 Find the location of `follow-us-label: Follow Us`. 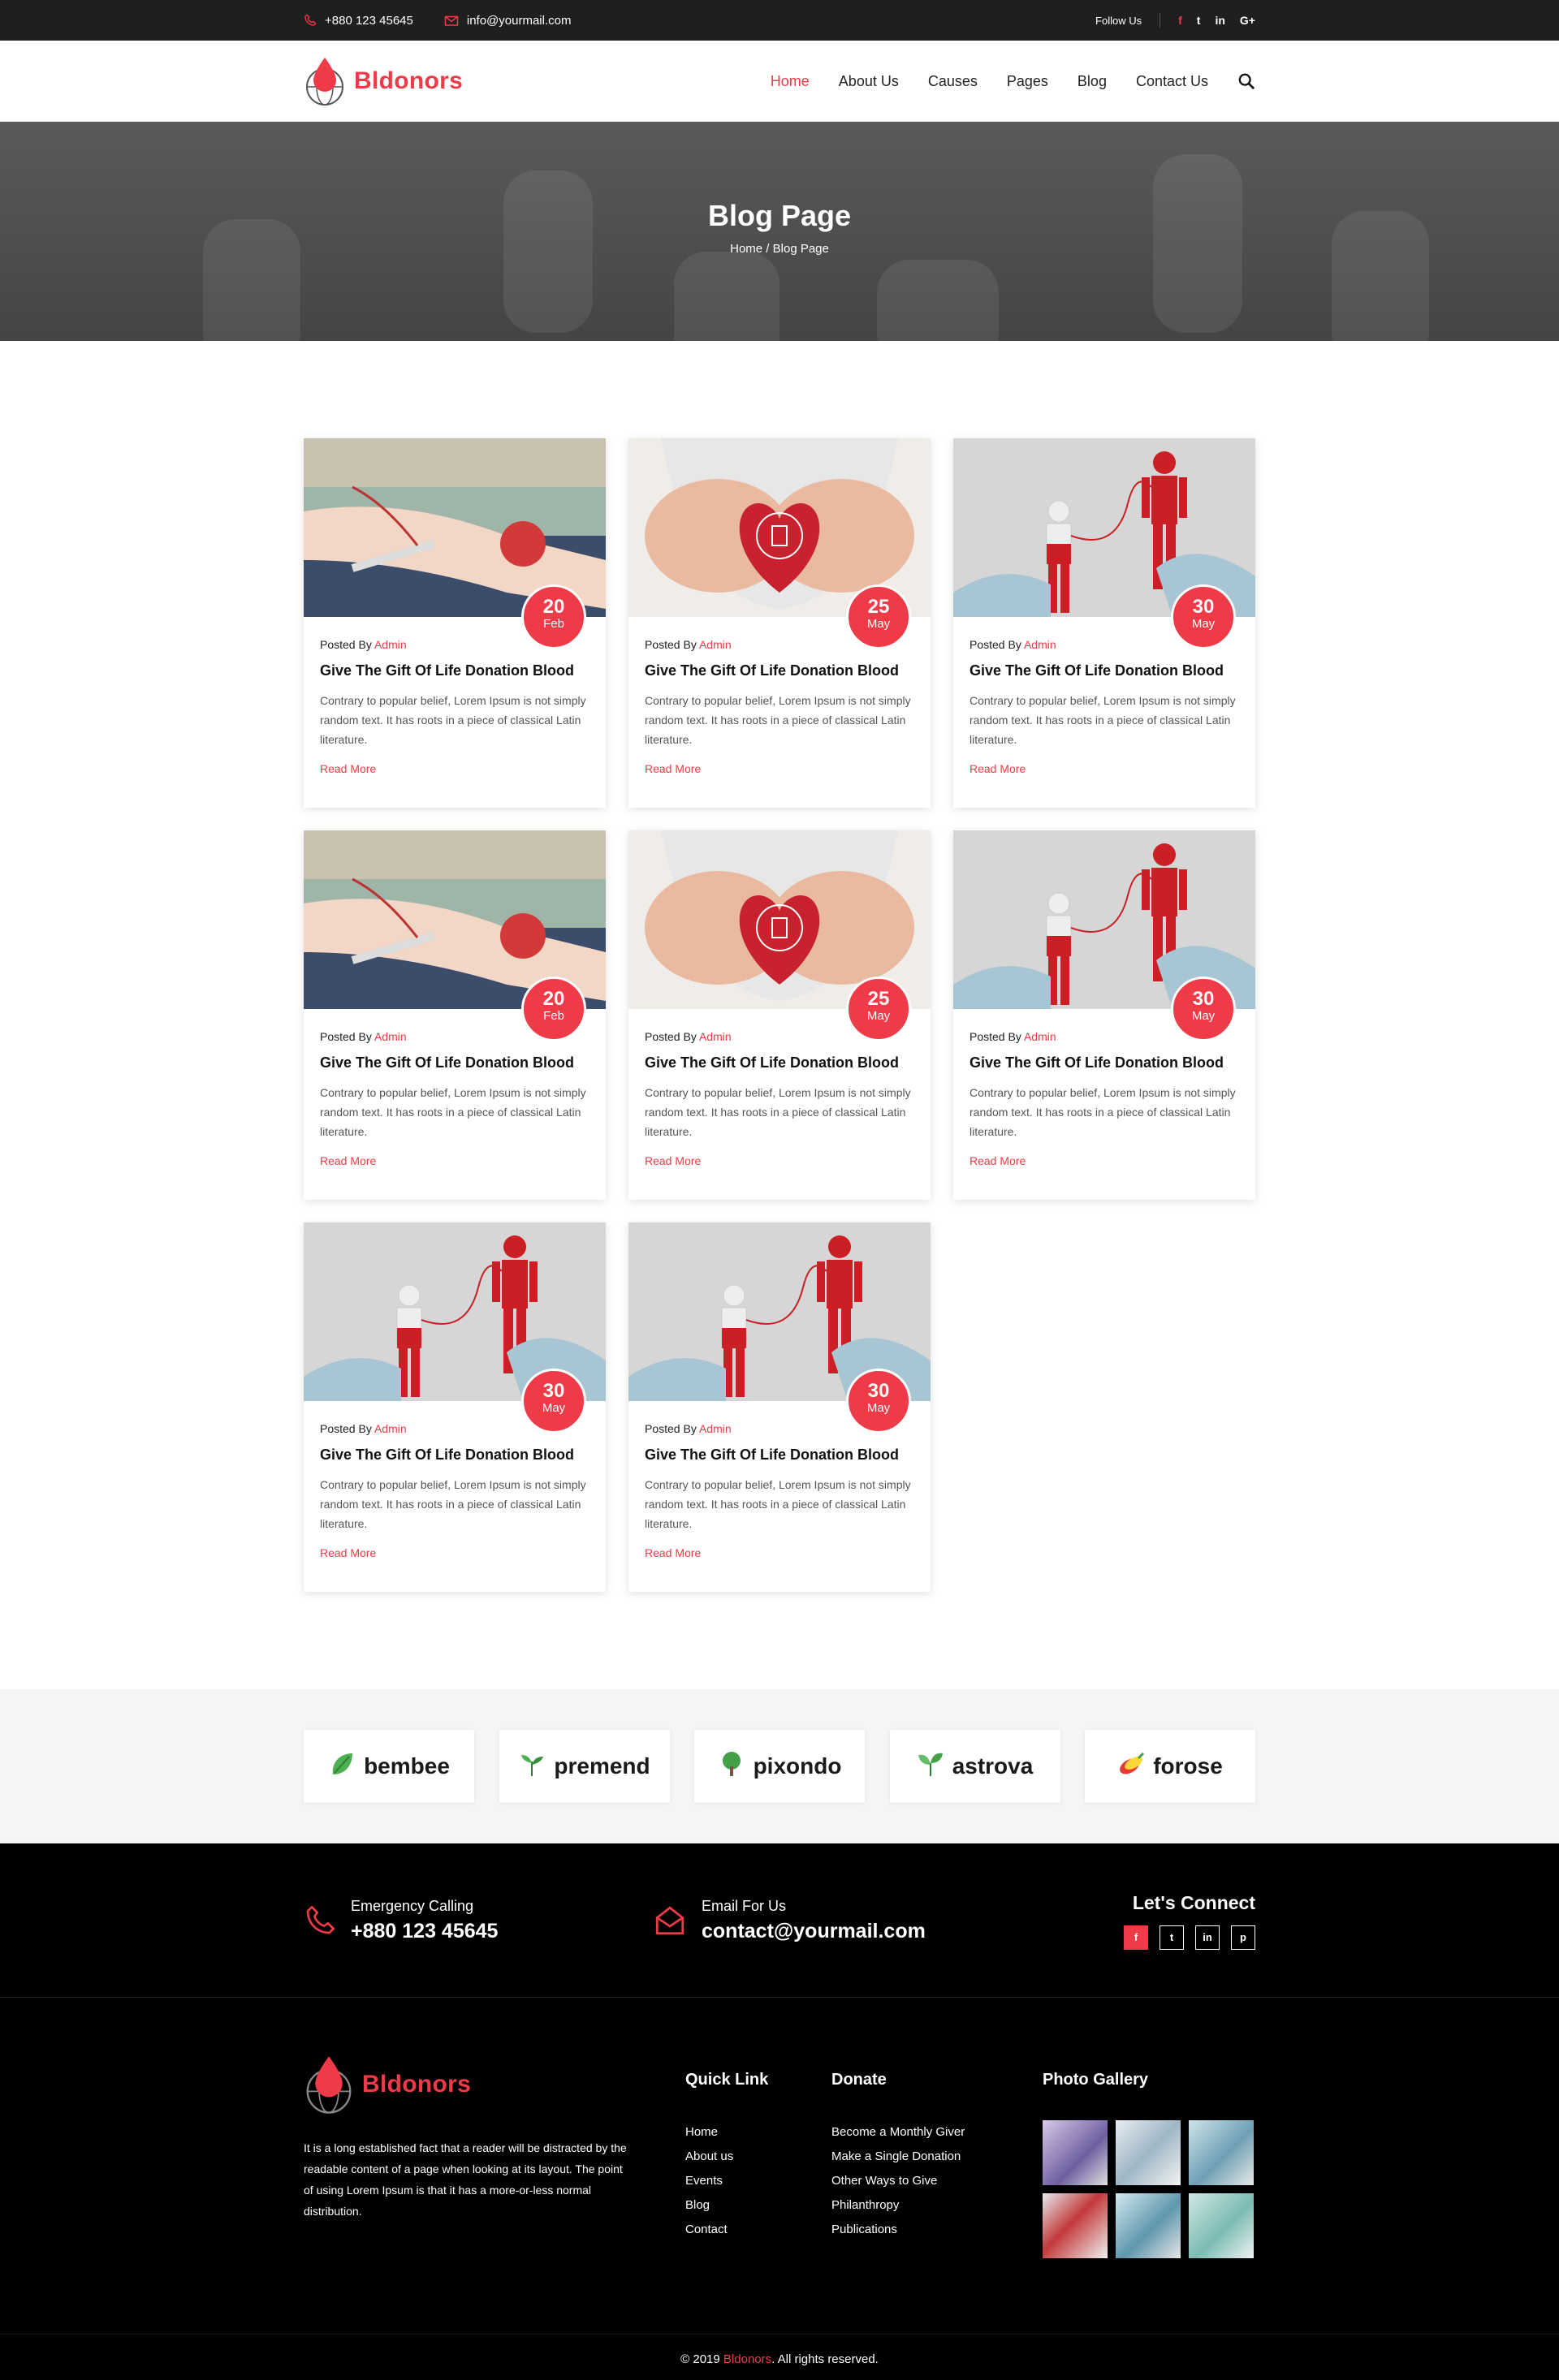

follow-us-label: Follow Us is located at coordinates (1118, 21).